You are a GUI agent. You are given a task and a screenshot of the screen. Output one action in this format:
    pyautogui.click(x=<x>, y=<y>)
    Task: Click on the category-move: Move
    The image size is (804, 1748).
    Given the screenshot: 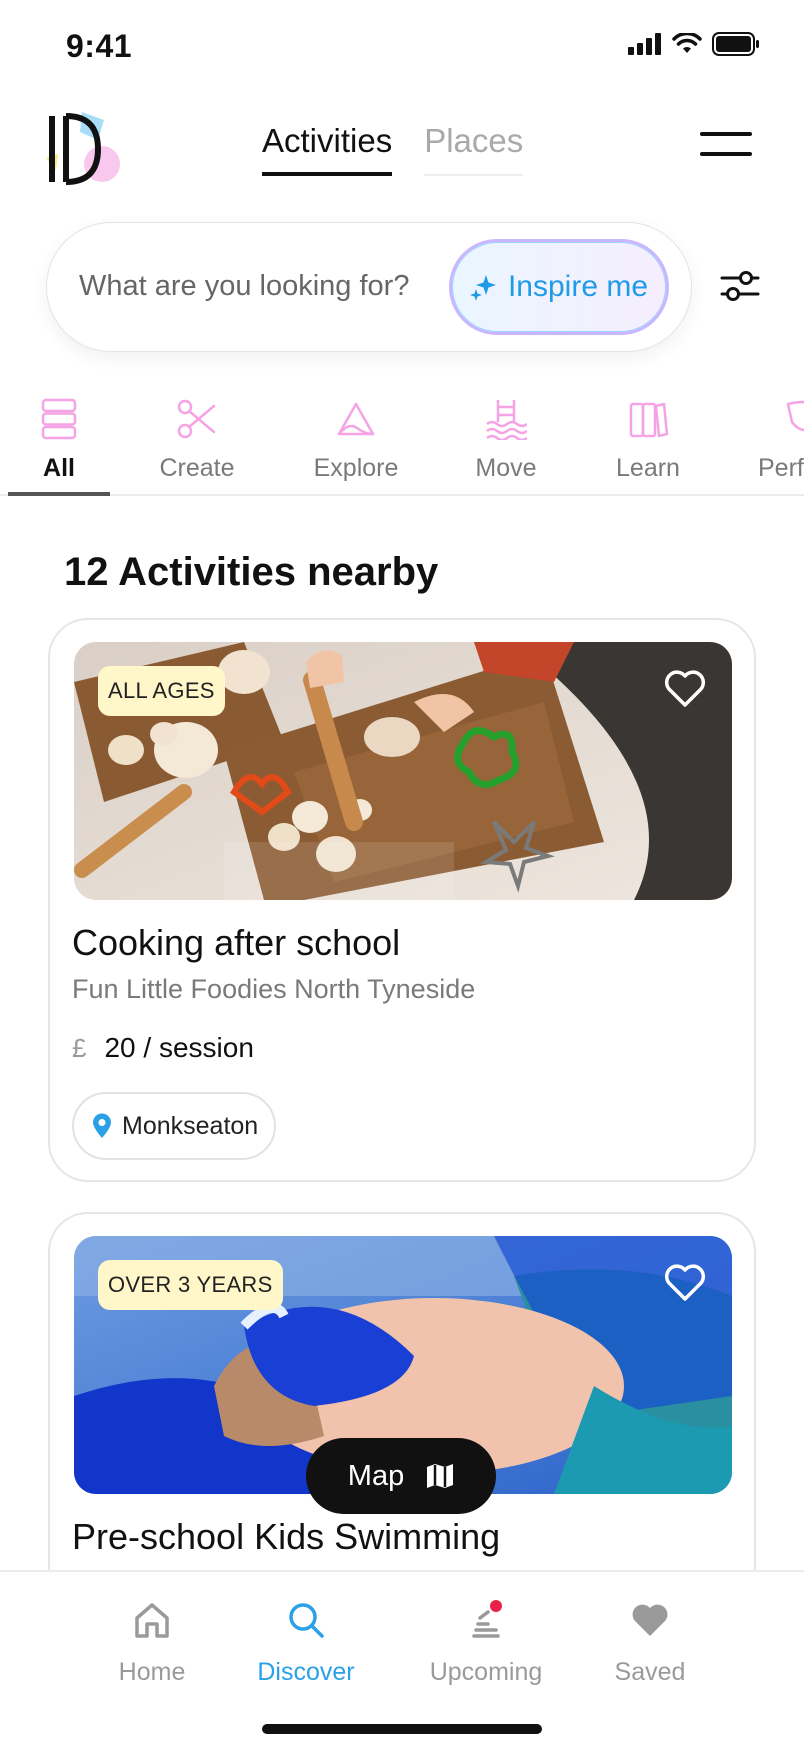 What is the action you would take?
    pyautogui.click(x=506, y=443)
    